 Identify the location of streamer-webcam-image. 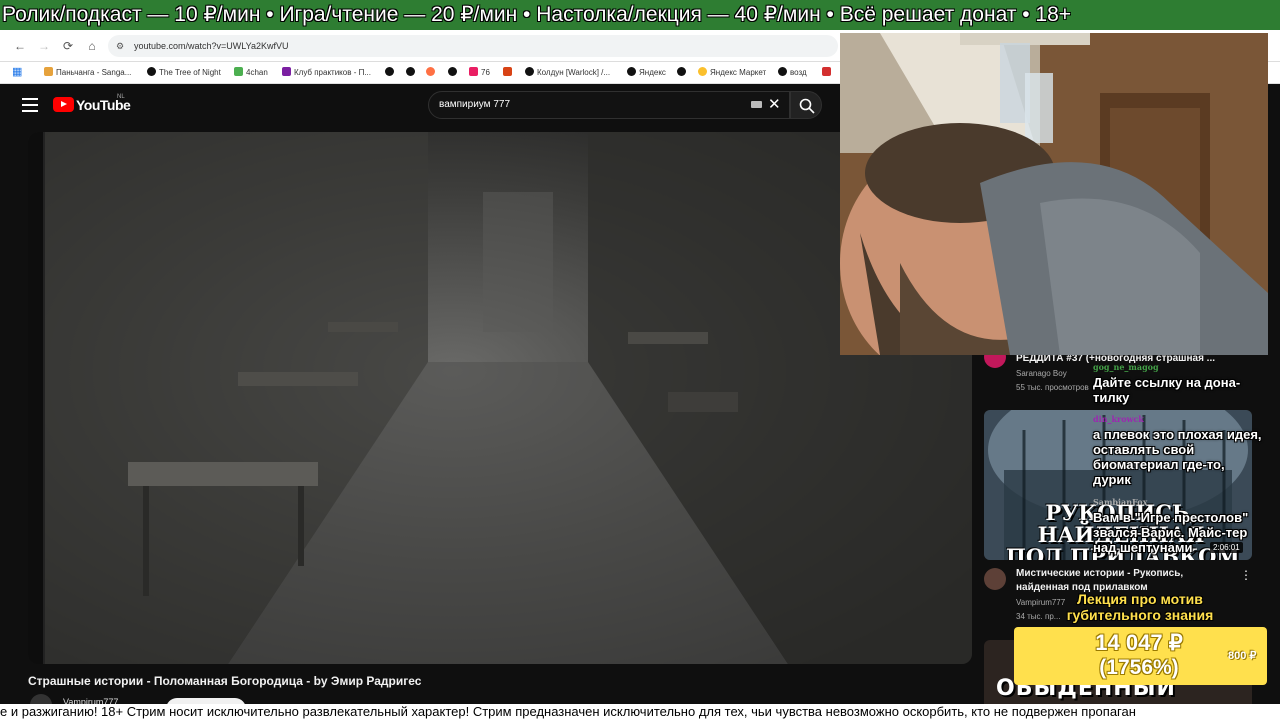
(1054, 194).